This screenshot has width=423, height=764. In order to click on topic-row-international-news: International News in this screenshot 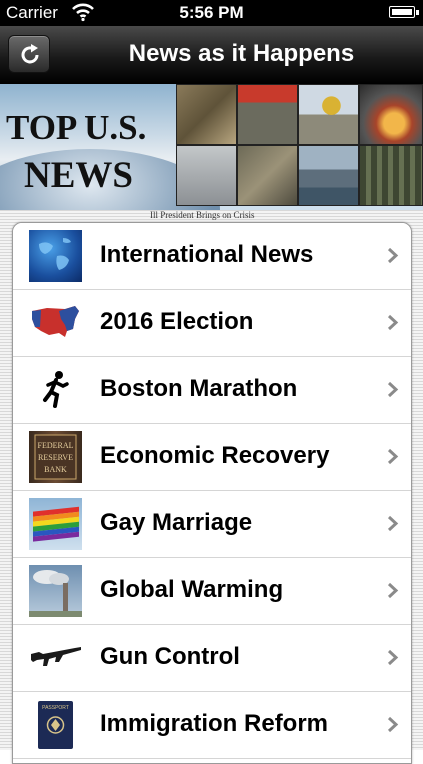, I will do `click(212, 256)`.